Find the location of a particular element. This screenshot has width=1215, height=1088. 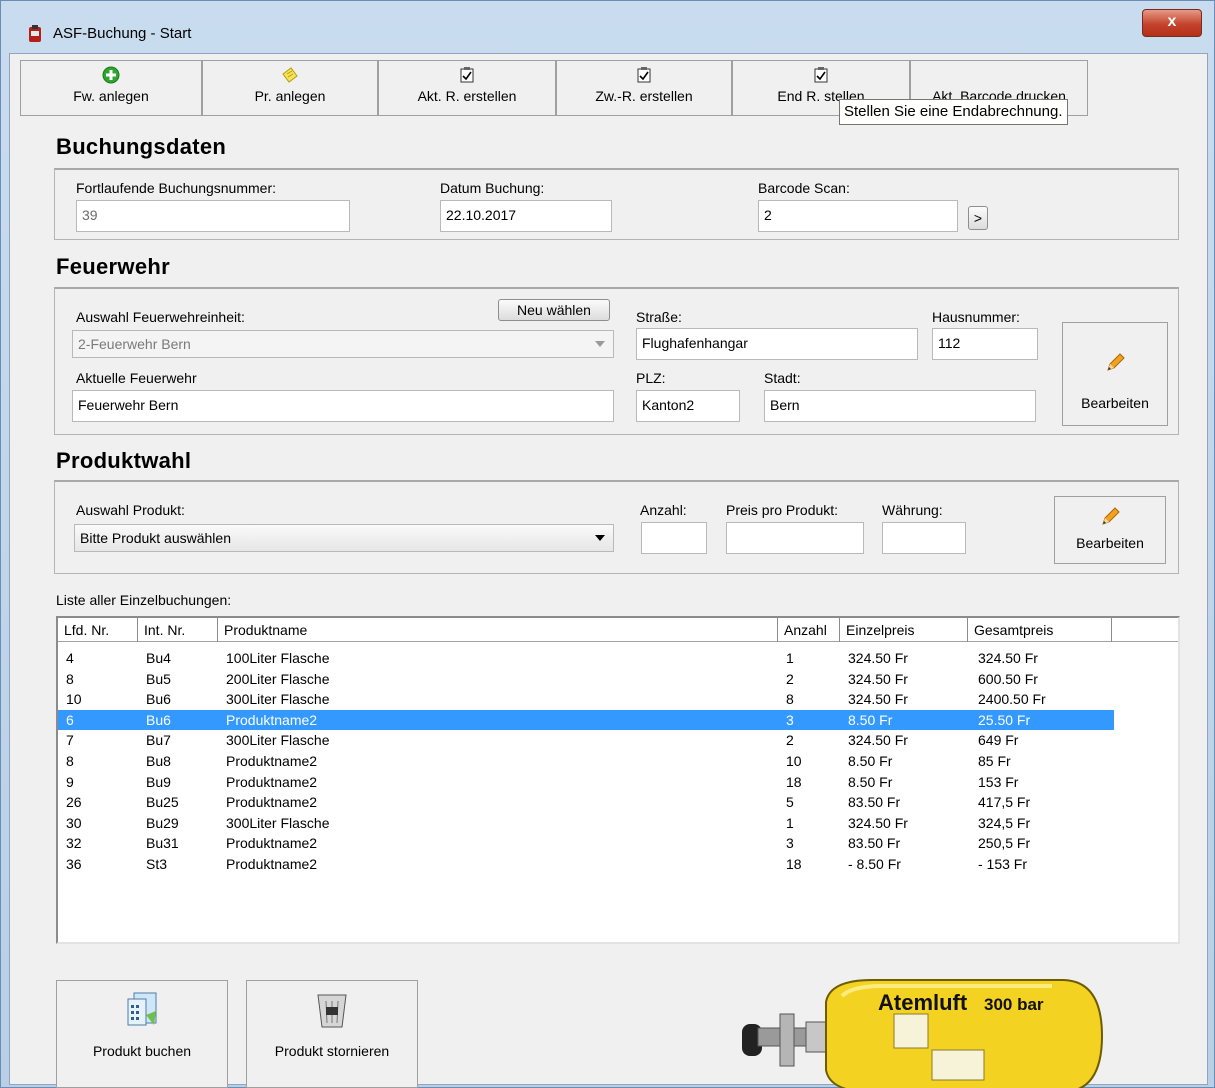

column-header: Gesamtpreis is located at coordinates (1040, 630).